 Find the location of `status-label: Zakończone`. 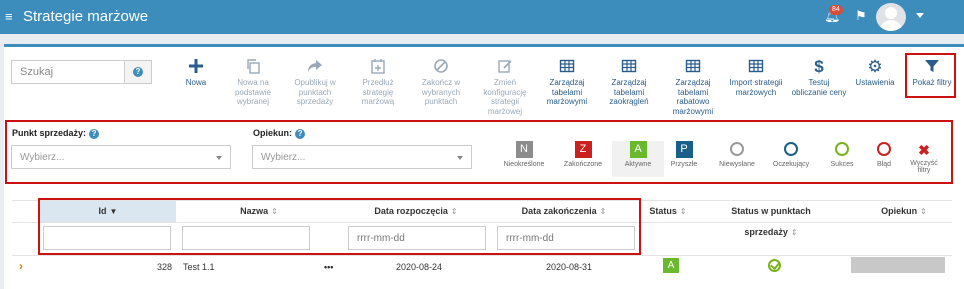

status-label: Zakończone is located at coordinates (583, 164).